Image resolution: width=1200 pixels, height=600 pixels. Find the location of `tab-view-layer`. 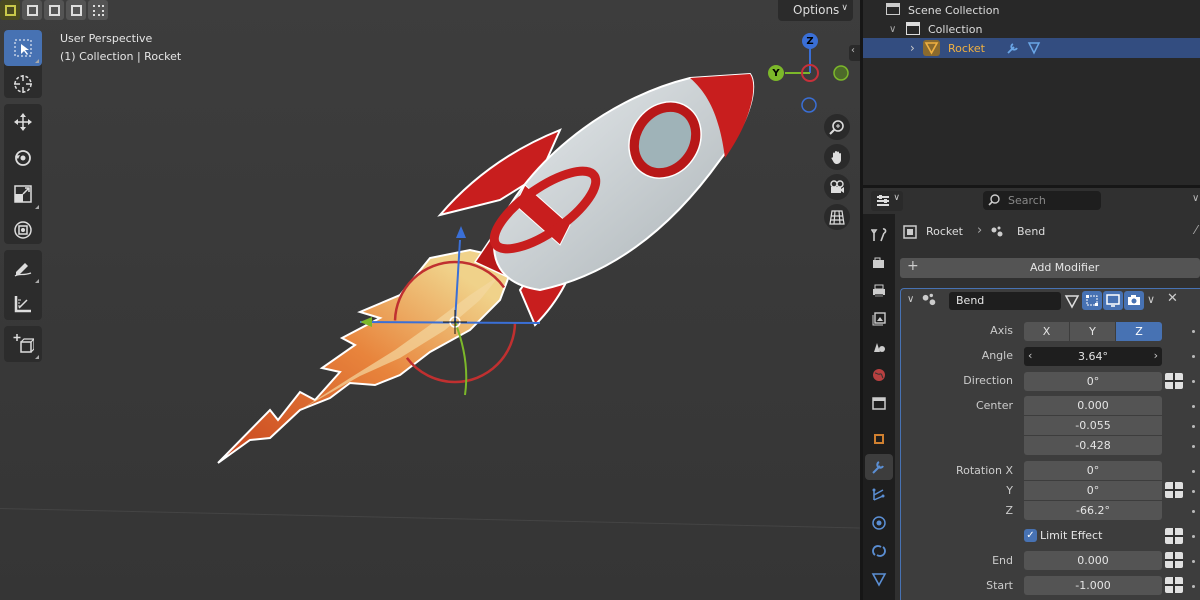

tab-view-layer is located at coordinates (879, 319).